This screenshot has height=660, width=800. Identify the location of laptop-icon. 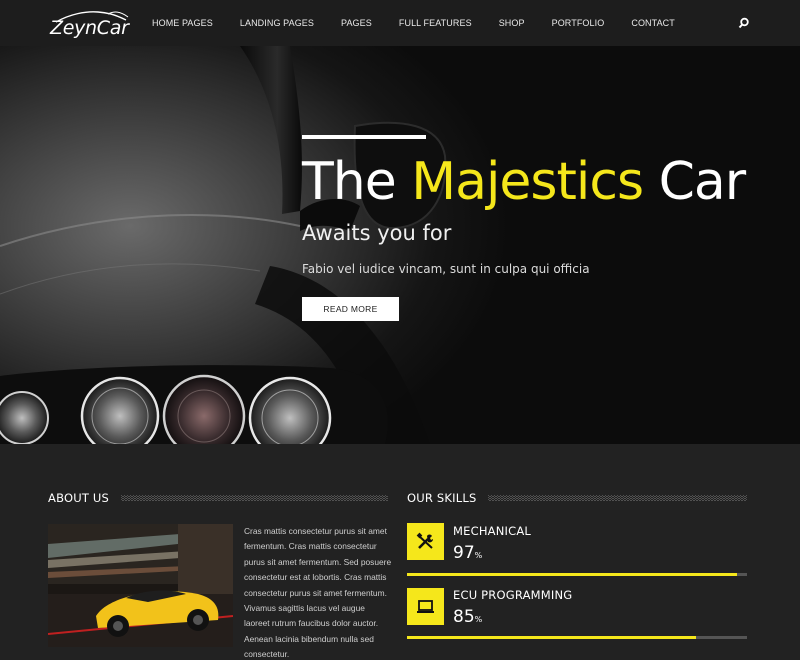
(425, 606).